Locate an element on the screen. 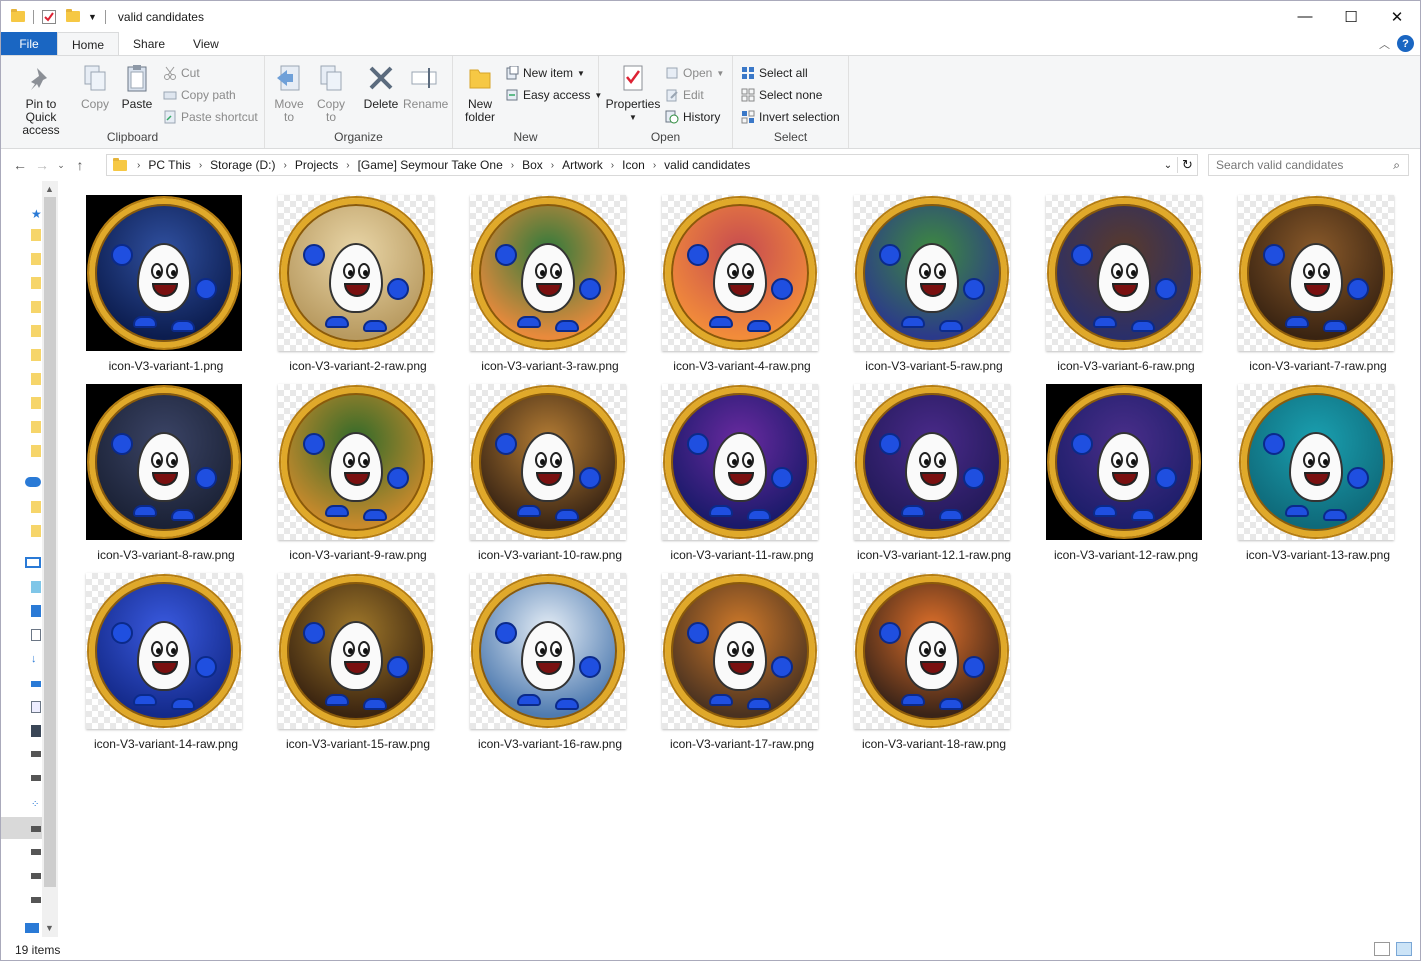 The height and width of the screenshot is (961, 1421). star-icon: ★ is located at coordinates (36, 214).